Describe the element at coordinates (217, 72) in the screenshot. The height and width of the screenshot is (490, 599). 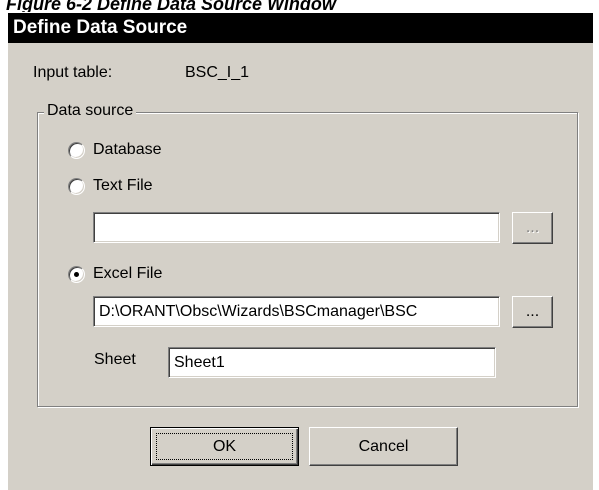
I see `input-table-value: BSC_I_1` at that location.